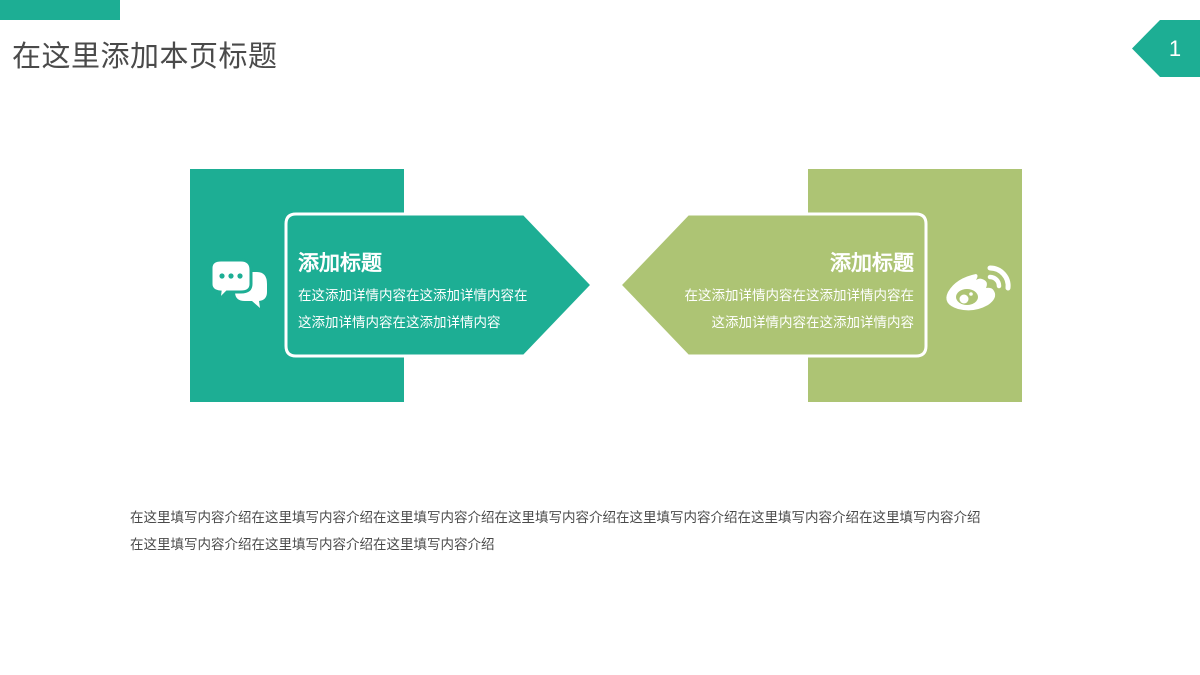  Describe the element at coordinates (813, 323) in the screenshot. I see `right-card-description-line: 这添加详情内容在这添加详情内容` at that location.